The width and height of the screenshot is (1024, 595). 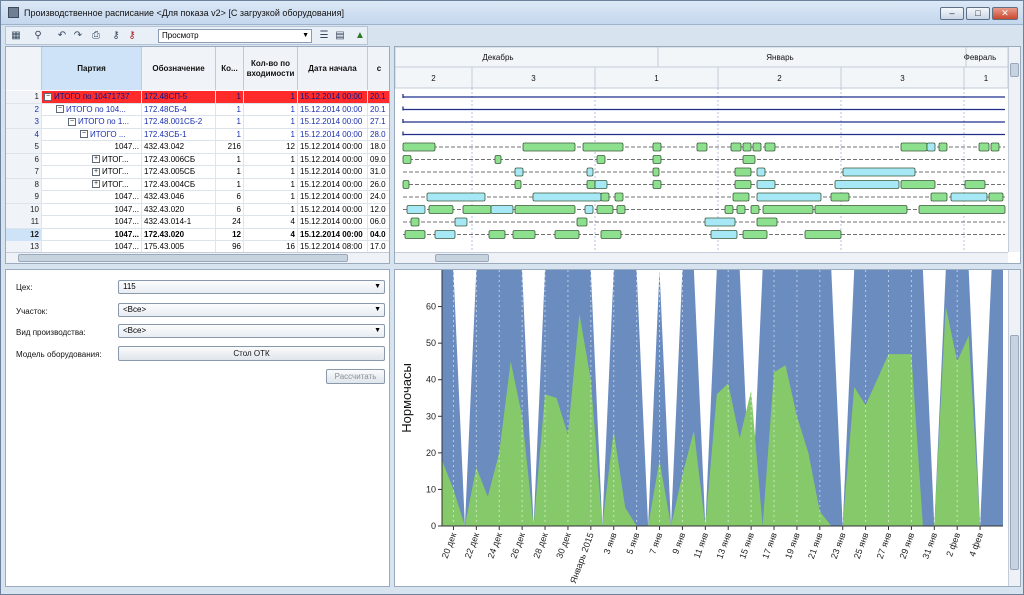 What do you see at coordinates (78, 36) in the screenshot?
I see `redo-icon: ↷` at bounding box center [78, 36].